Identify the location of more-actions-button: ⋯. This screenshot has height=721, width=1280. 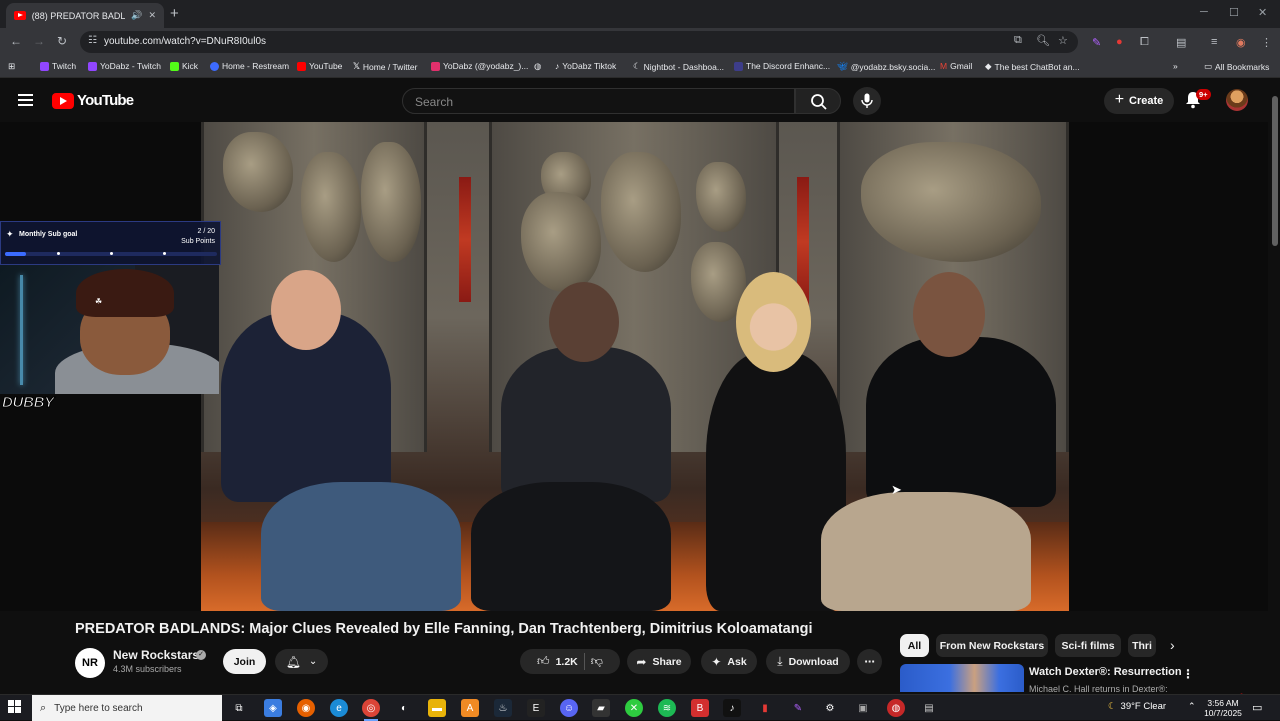
(869, 661).